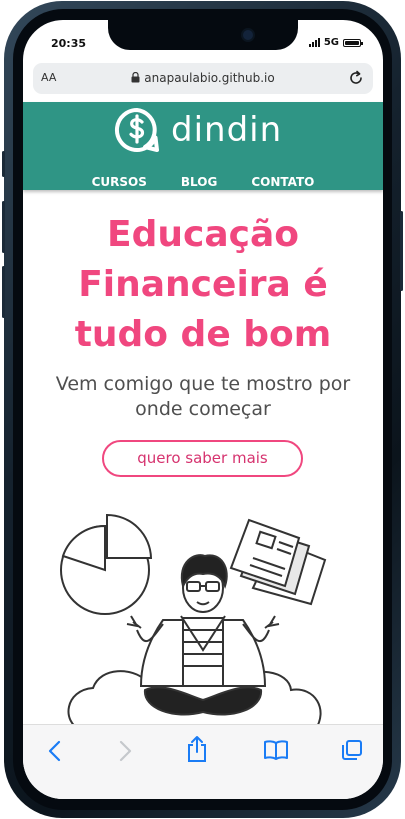 The height and width of the screenshot is (819, 405). What do you see at coordinates (202, 458) in the screenshot?
I see `cta-button: quero saber mais` at bounding box center [202, 458].